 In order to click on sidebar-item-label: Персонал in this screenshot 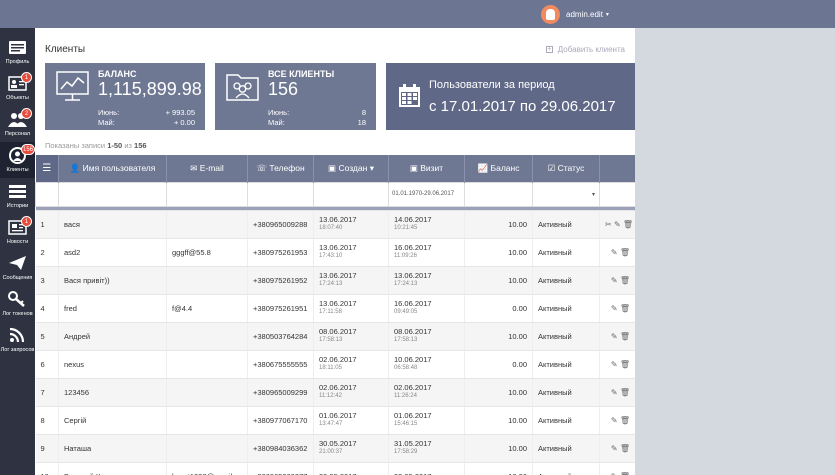, I will do `click(17, 134)`.